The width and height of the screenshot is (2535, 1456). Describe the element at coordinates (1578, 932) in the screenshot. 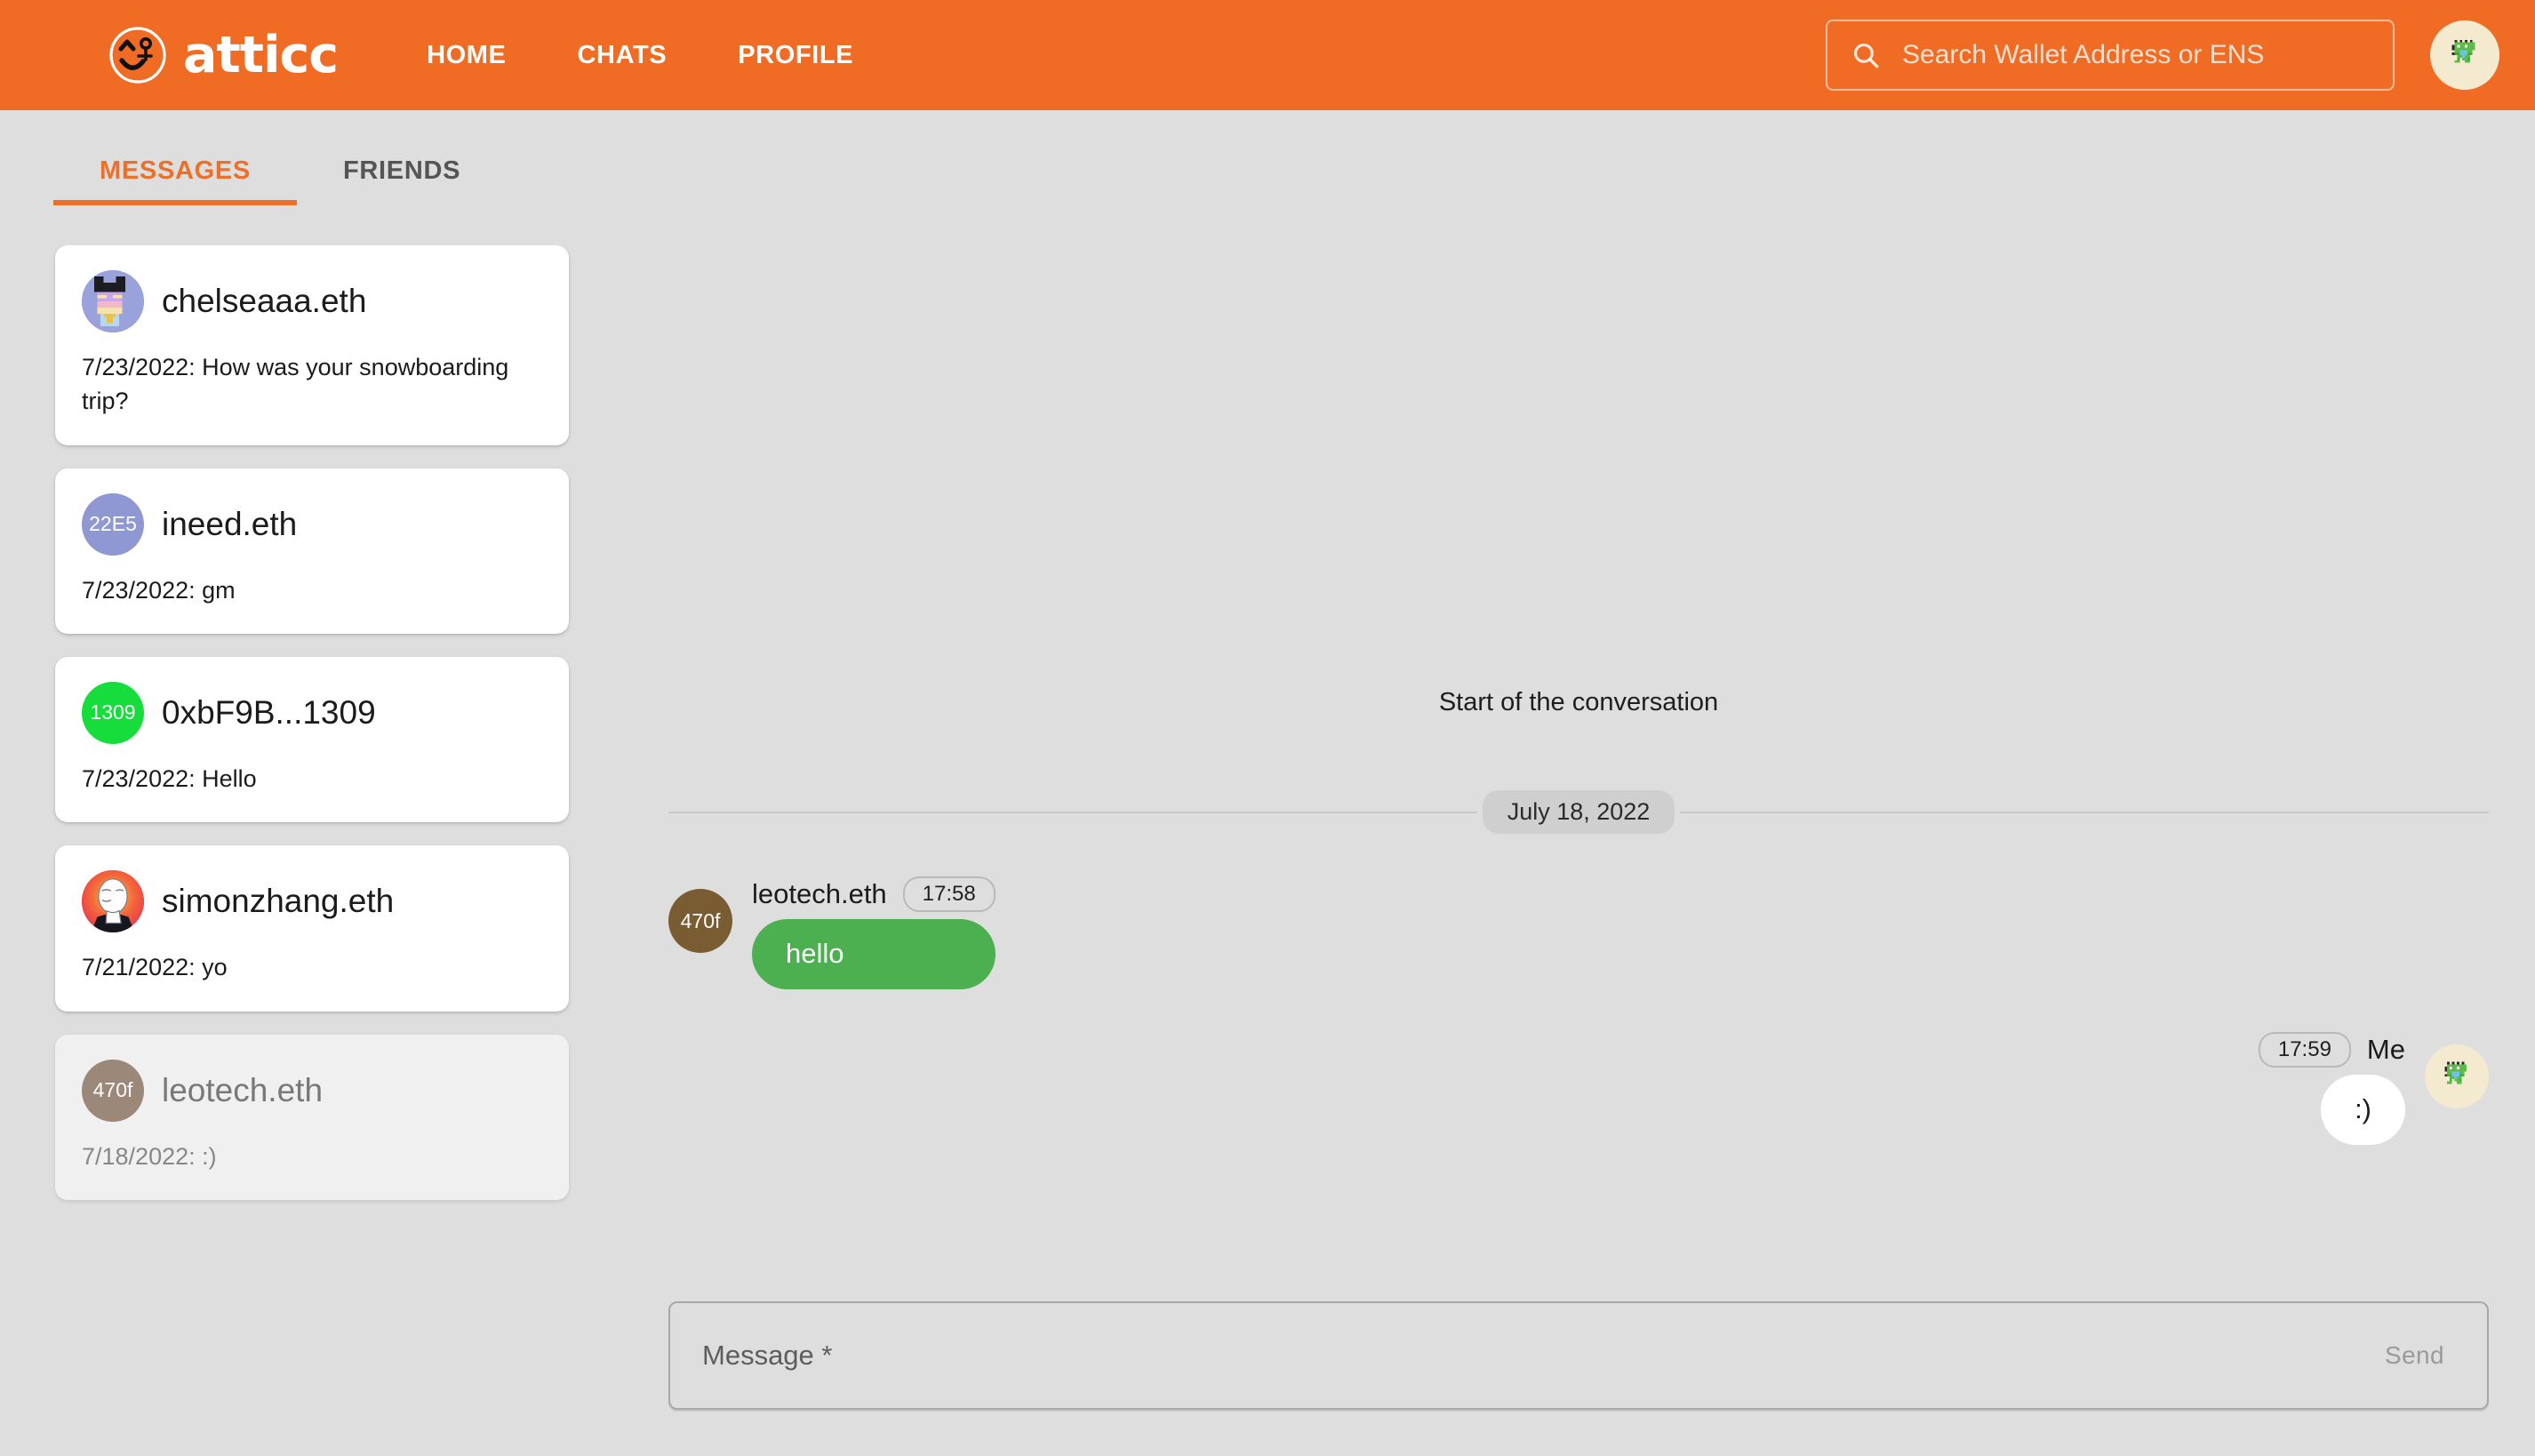

I see `message-row-incoming: 470f leotech.eth 17:58 hello` at that location.